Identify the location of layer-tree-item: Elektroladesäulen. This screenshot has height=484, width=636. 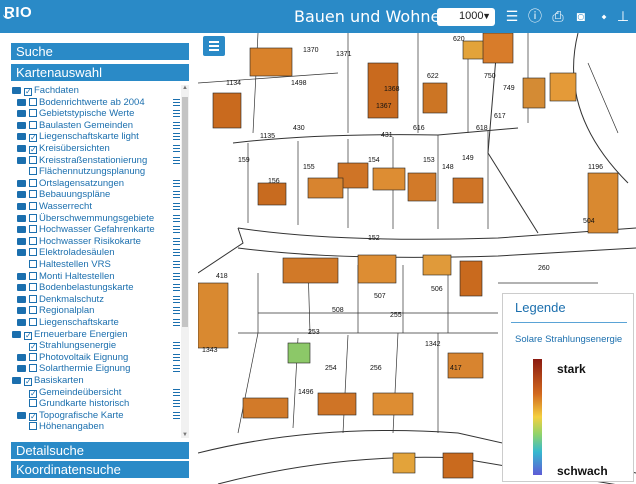
(66, 252).